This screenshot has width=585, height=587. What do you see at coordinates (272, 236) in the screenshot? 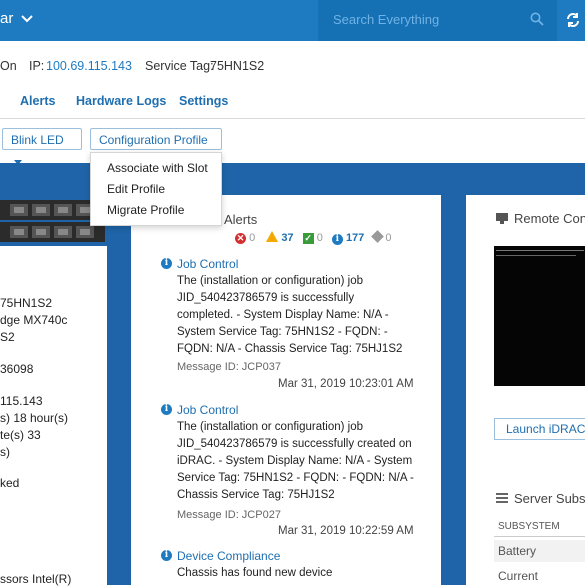
I see `warning-icon` at bounding box center [272, 236].